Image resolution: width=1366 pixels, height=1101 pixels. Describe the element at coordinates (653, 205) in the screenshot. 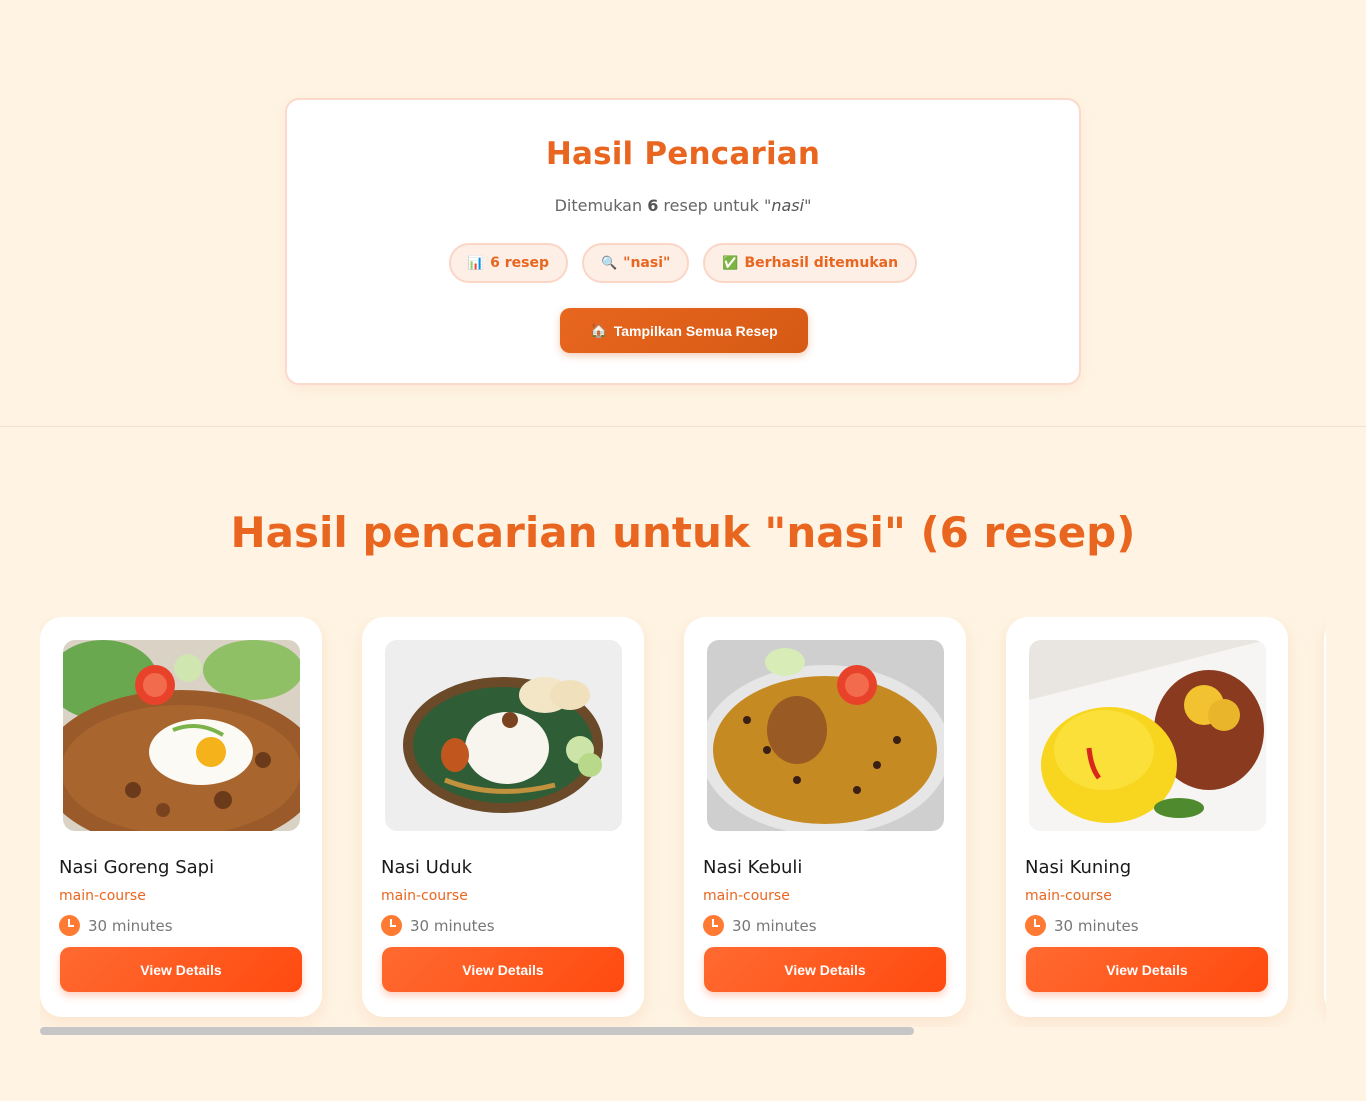

I see `summary-count: 6` at that location.